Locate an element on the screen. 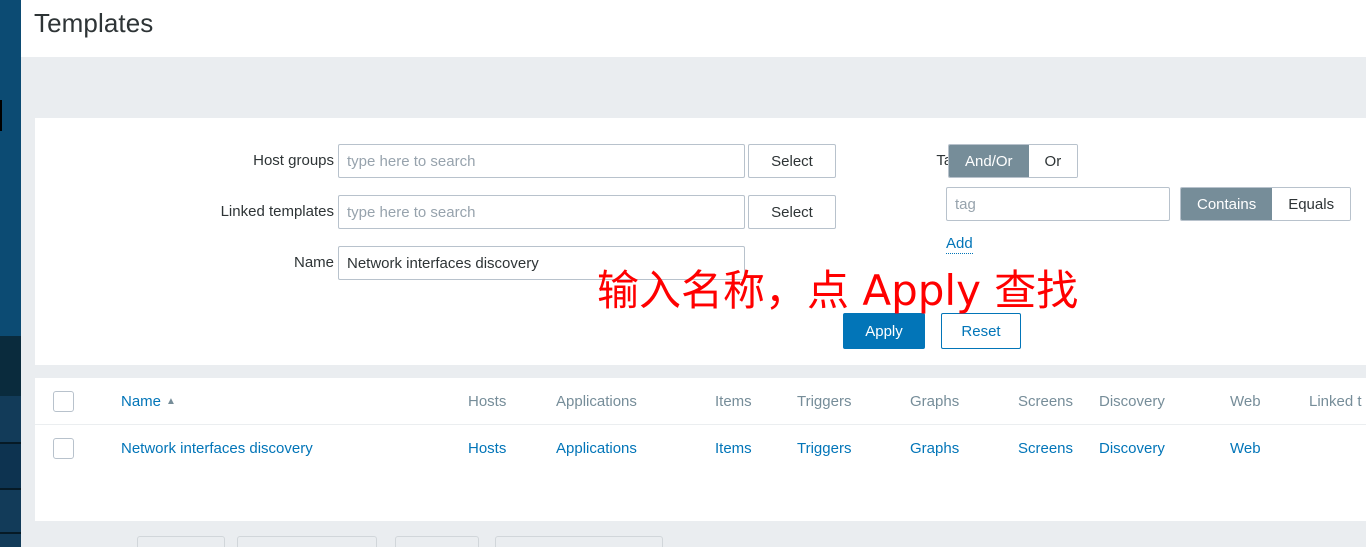 The width and height of the screenshot is (1366, 547). tag-operator-toggle: Contains Equals is located at coordinates (1266, 204).